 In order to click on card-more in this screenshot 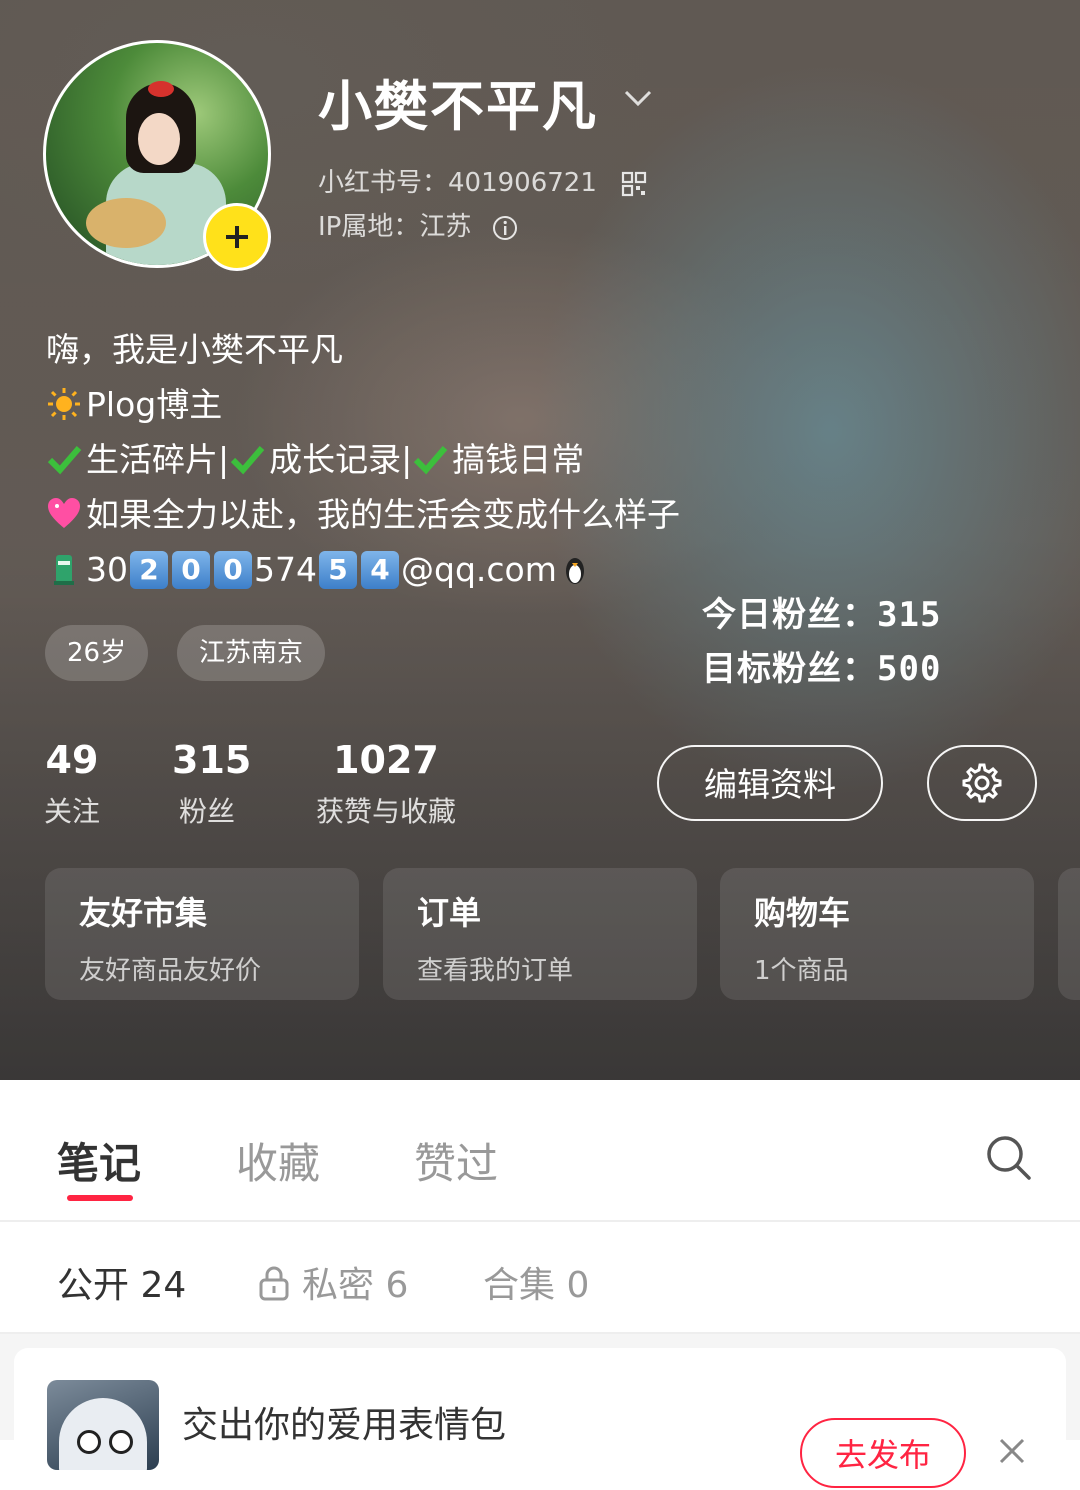, I will do `click(1069, 934)`.